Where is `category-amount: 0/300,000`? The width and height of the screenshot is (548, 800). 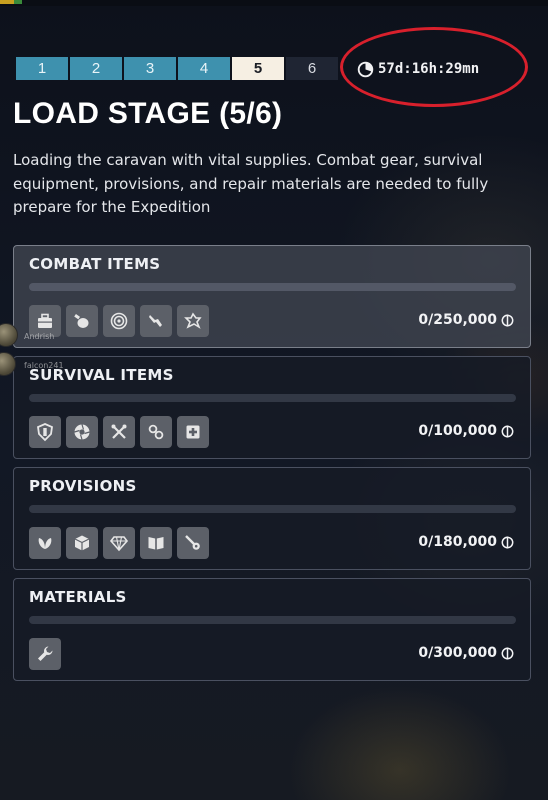
category-amount: 0/300,000 is located at coordinates (466, 653).